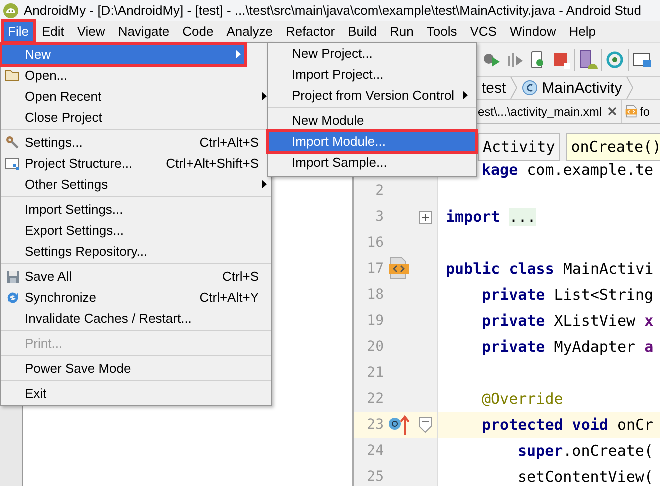 This screenshot has height=486, width=660. Describe the element at coordinates (375, 295) in the screenshot. I see `line-number: 18` at that location.